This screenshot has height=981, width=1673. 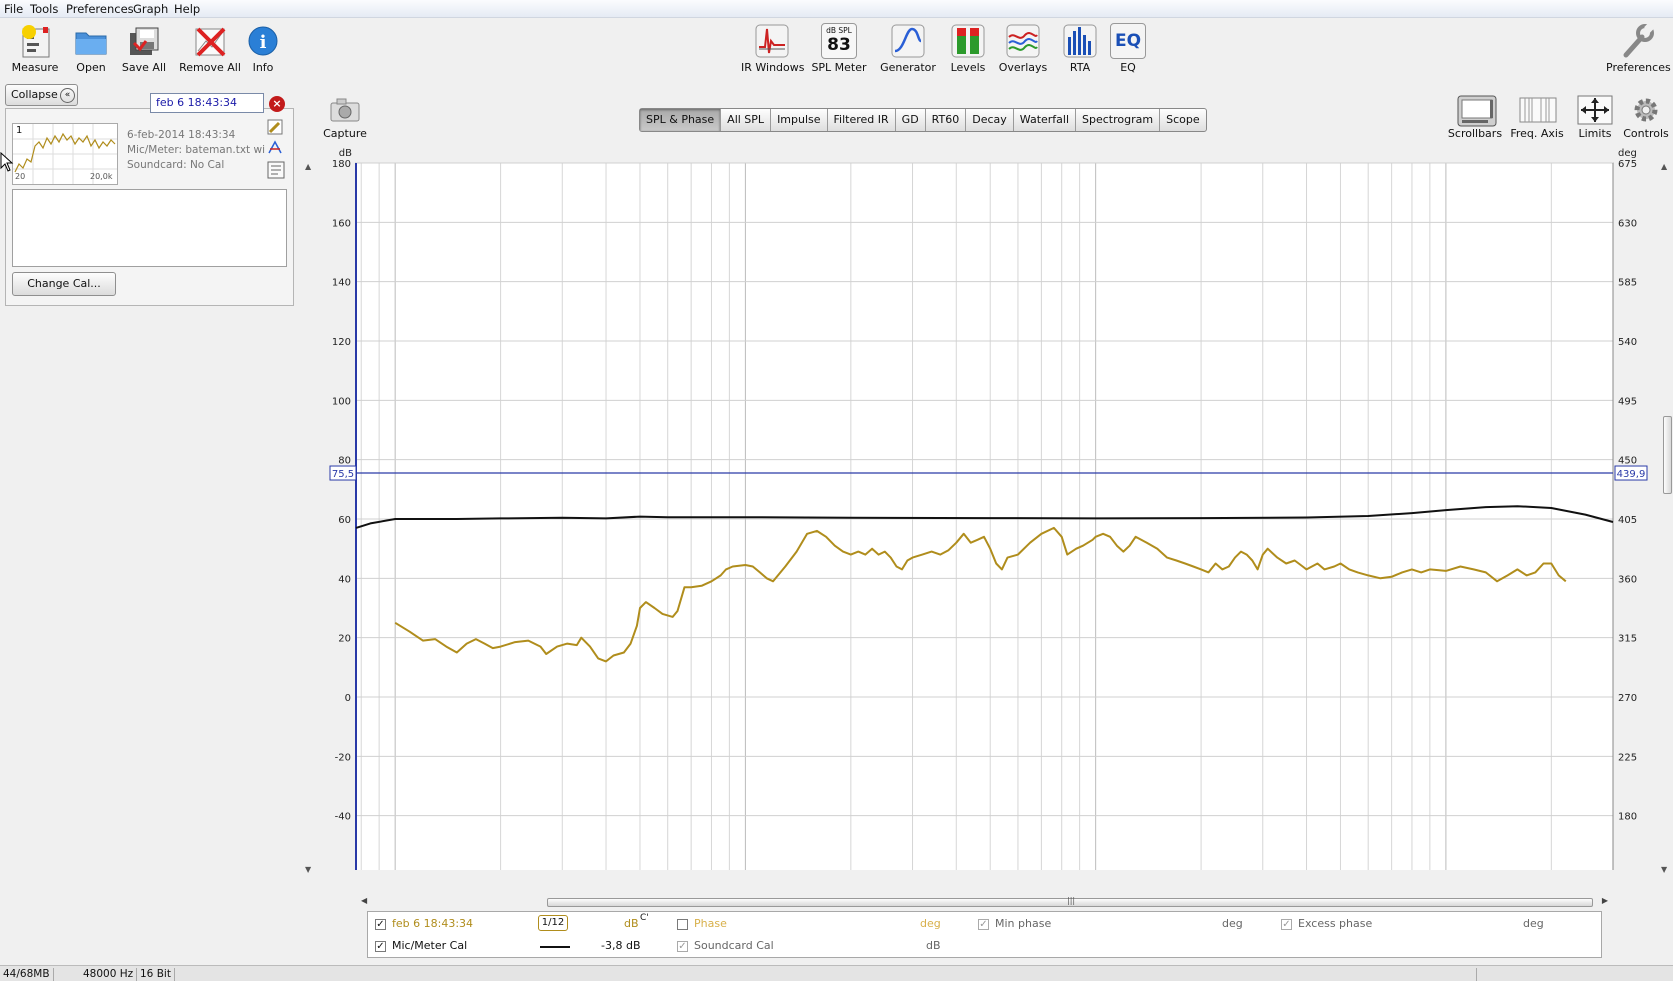 What do you see at coordinates (109, 974) in the screenshot?
I see `status-samplerate: 48000 Hz` at bounding box center [109, 974].